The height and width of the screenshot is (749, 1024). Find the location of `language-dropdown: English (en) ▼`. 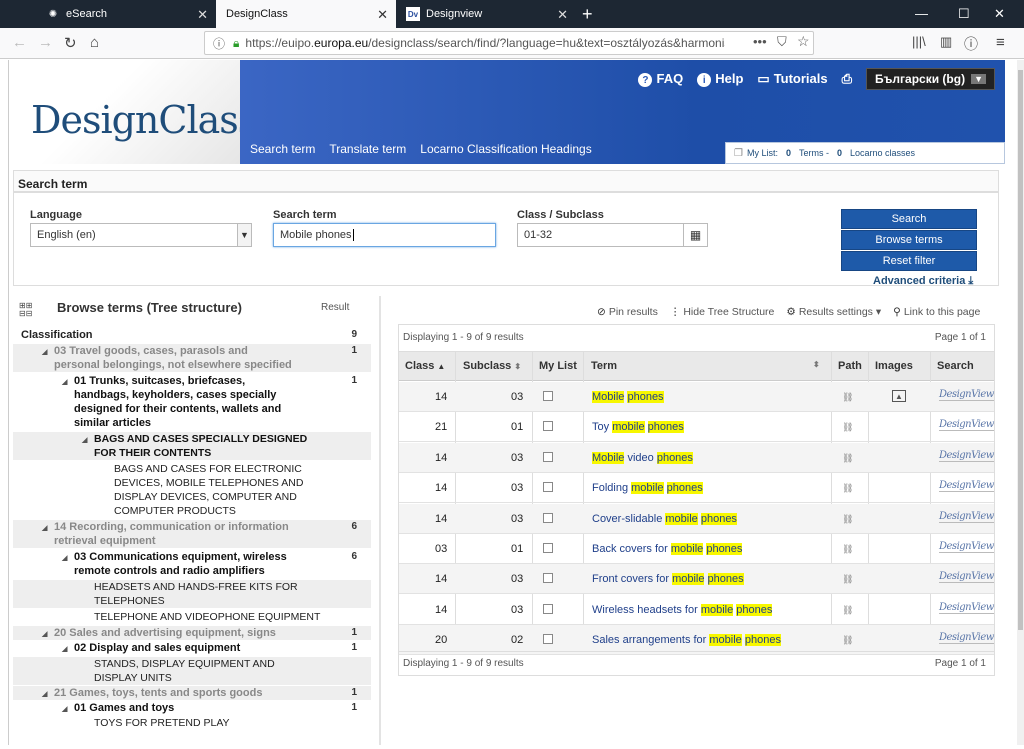

language-dropdown: English (en) ▼ is located at coordinates (141, 235).